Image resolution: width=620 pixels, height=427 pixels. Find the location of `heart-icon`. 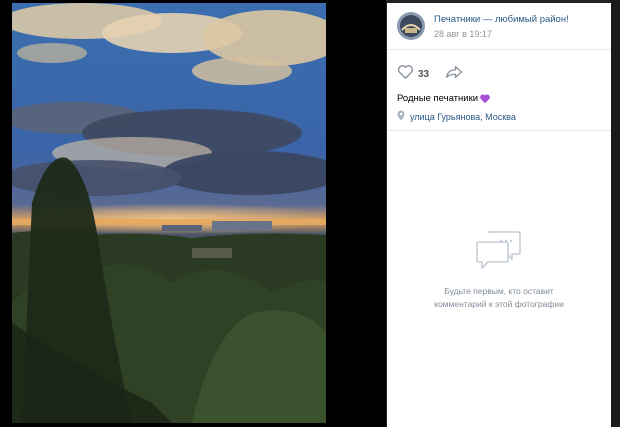

heart-icon is located at coordinates (405, 74).